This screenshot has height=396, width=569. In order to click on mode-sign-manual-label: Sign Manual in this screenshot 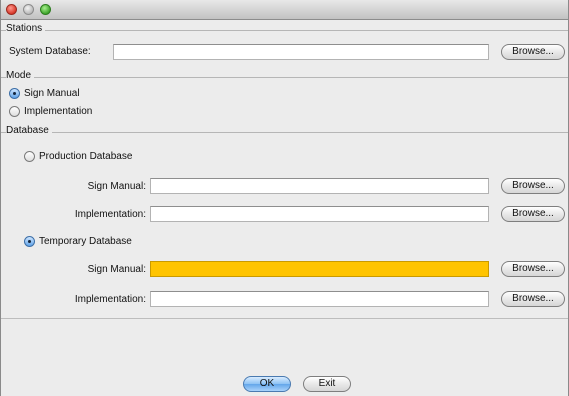, I will do `click(52, 94)`.